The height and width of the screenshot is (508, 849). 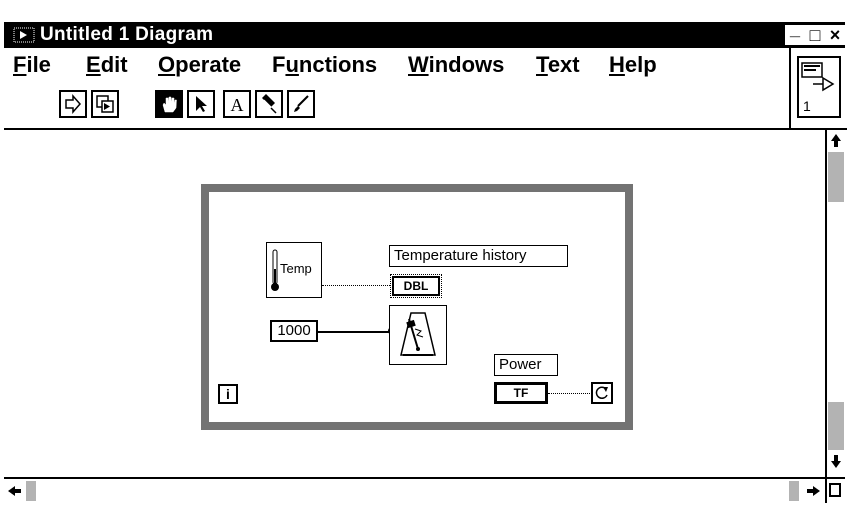 I want to click on resize-corner, so click(x=835, y=490).